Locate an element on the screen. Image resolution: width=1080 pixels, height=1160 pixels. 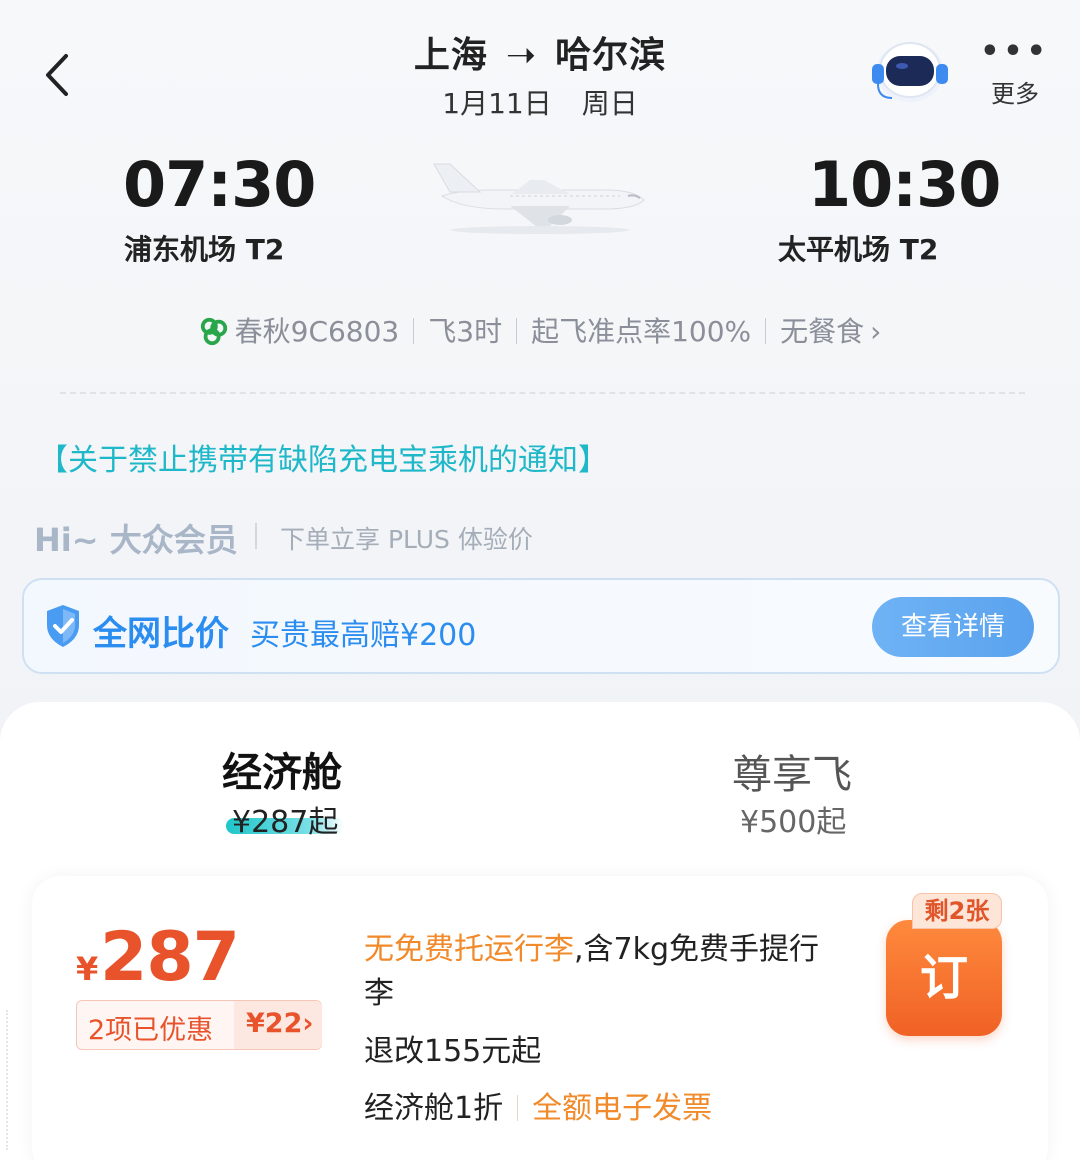
flight-duration: 飞3时 is located at coordinates (465, 331).